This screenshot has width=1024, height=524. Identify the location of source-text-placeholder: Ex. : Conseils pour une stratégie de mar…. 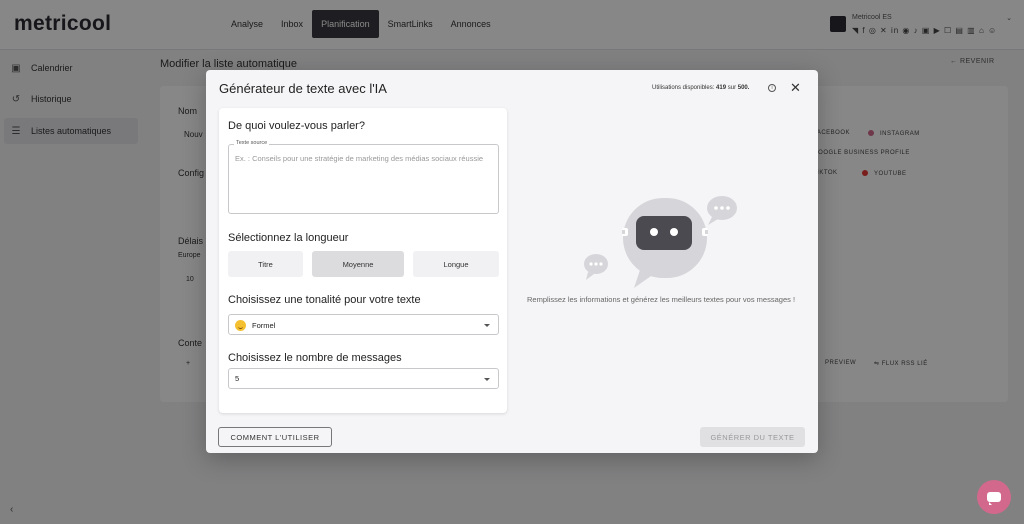
(359, 158).